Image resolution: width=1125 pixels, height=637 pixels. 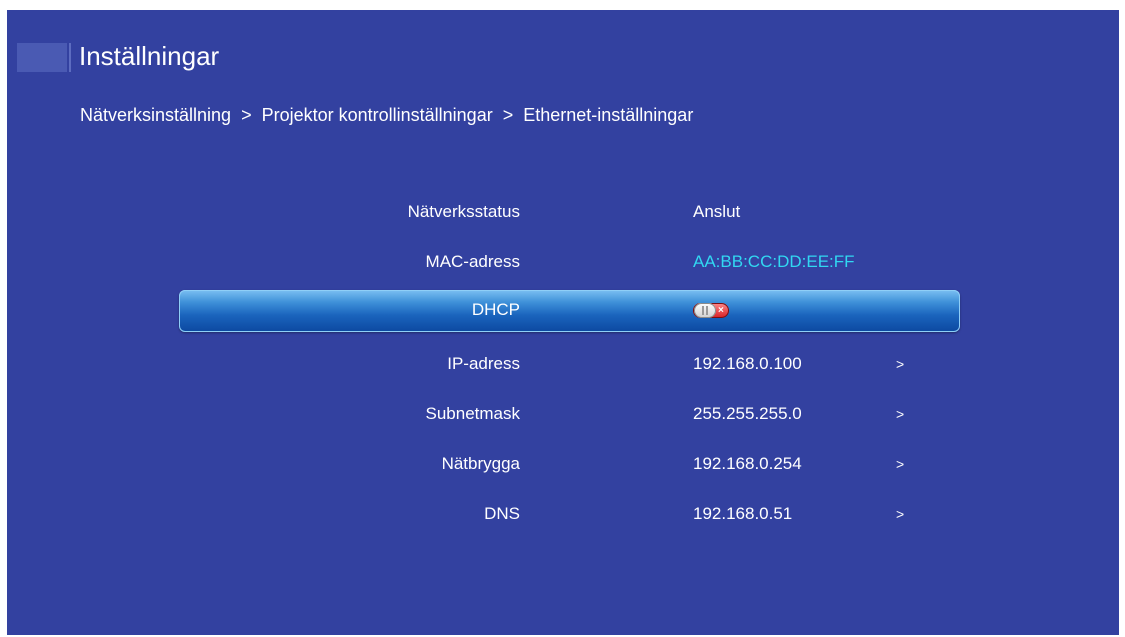 I want to click on dns-label: DNS, so click(x=502, y=513).